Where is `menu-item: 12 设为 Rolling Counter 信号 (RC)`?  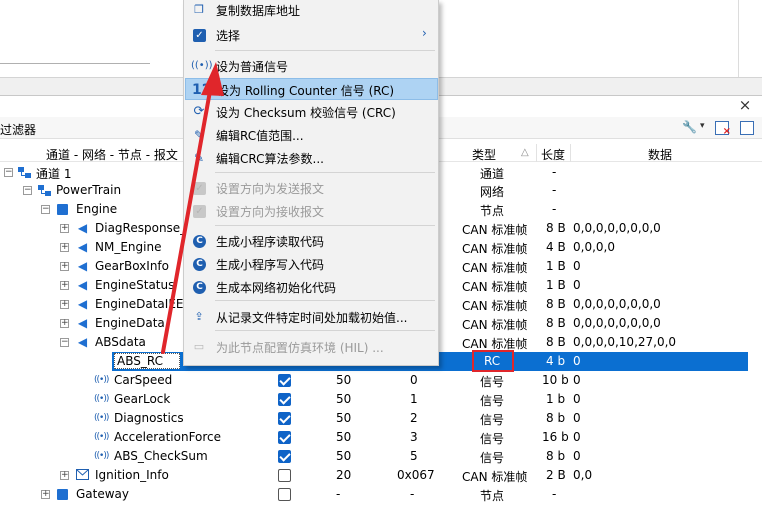
menu-item: 12 设为 Rolling Counter 信号 (RC) is located at coordinates (311, 89).